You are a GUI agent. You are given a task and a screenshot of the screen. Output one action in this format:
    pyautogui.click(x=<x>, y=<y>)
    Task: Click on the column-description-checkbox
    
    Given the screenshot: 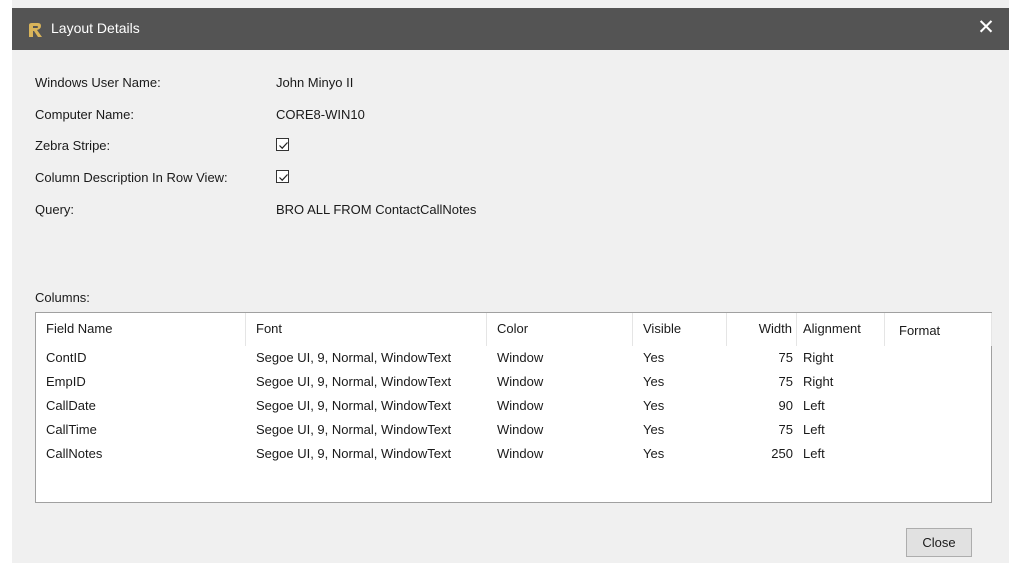 What is the action you would take?
    pyautogui.click(x=282, y=176)
    